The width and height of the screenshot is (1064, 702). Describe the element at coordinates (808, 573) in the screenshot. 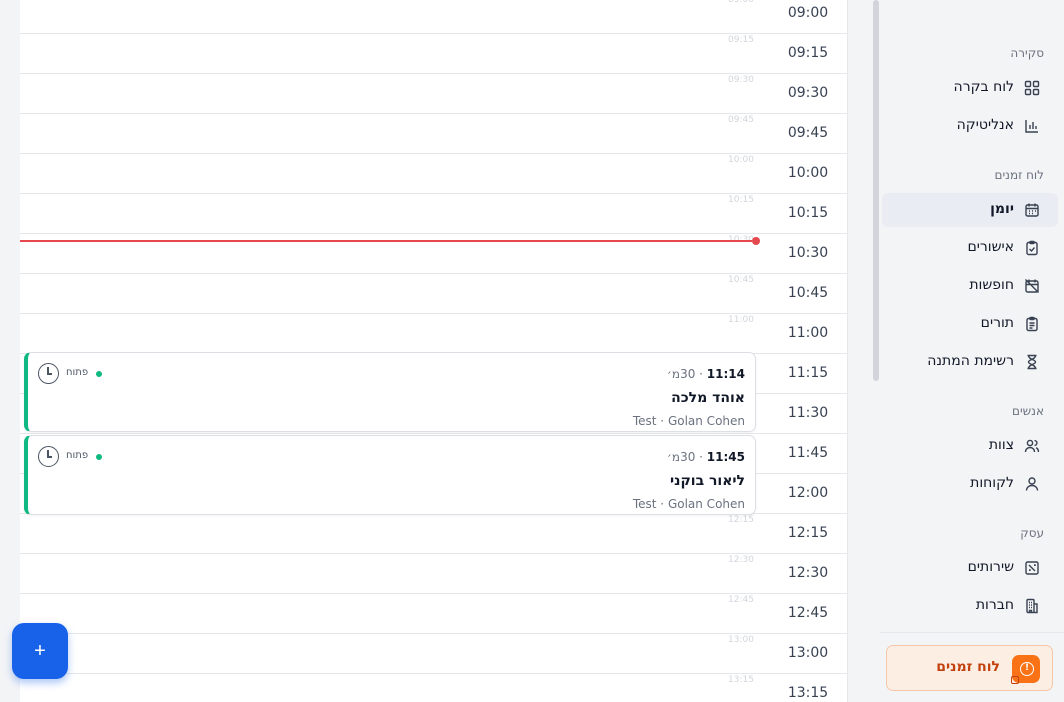

I see `time-slot-label: 12:30` at that location.